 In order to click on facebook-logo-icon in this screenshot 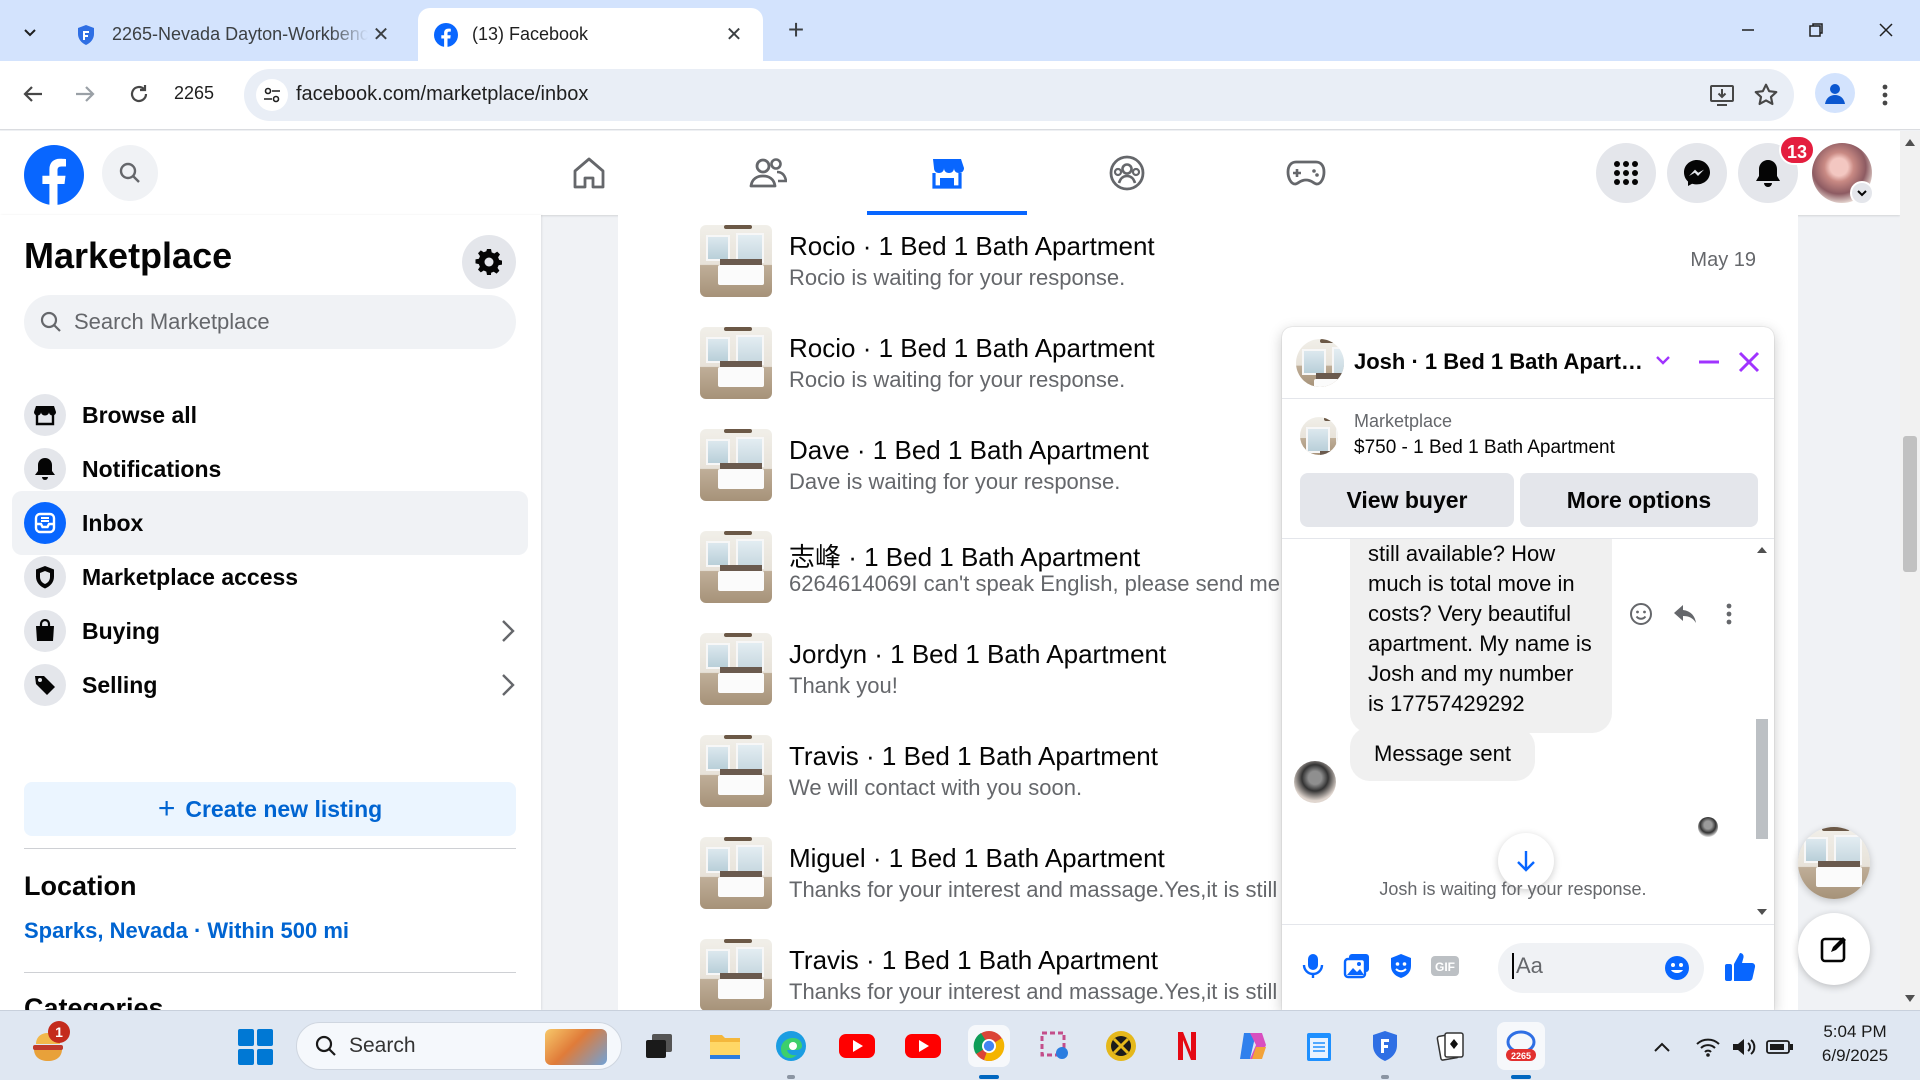, I will do `click(54, 175)`.